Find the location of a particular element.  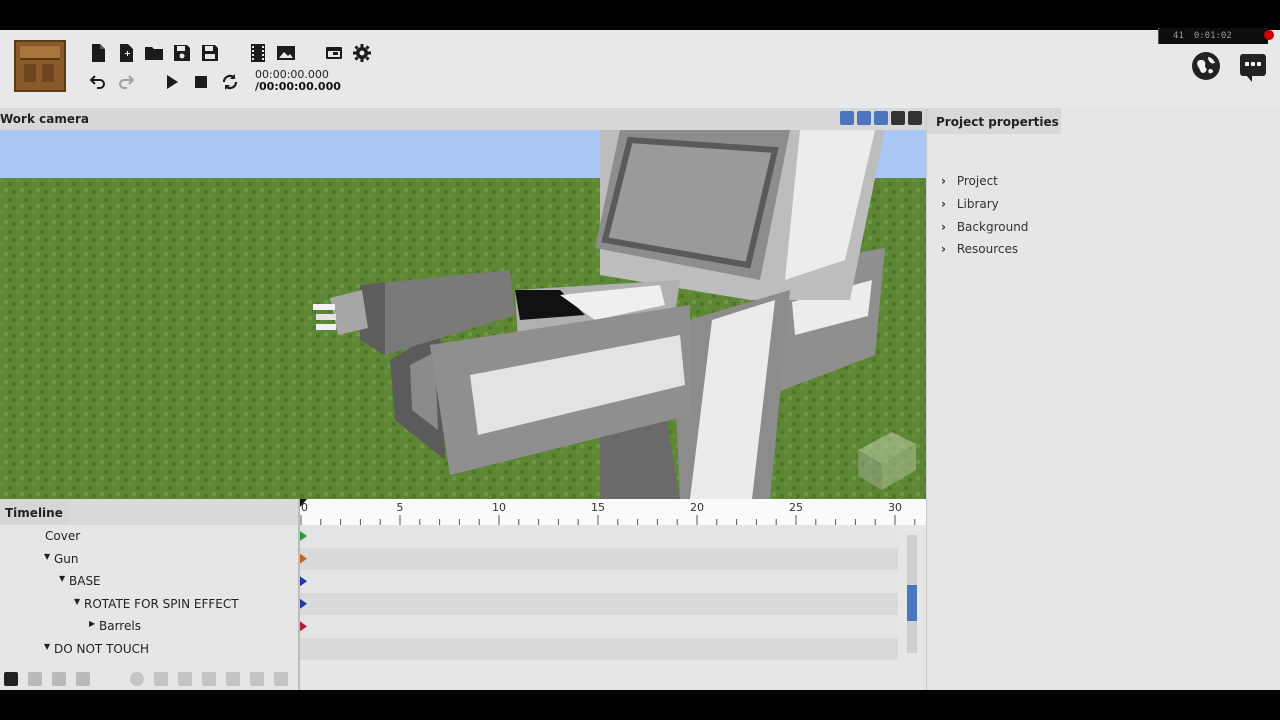

ruler-label: 25 is located at coordinates (796, 507).